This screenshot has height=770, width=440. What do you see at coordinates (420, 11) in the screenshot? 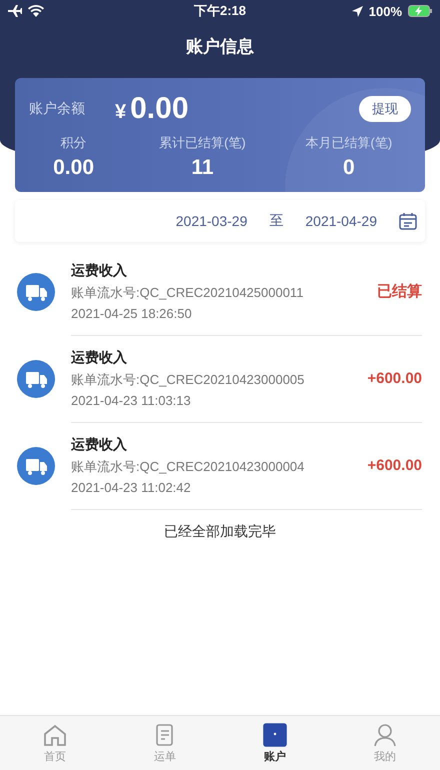
I see `battery-icon` at bounding box center [420, 11].